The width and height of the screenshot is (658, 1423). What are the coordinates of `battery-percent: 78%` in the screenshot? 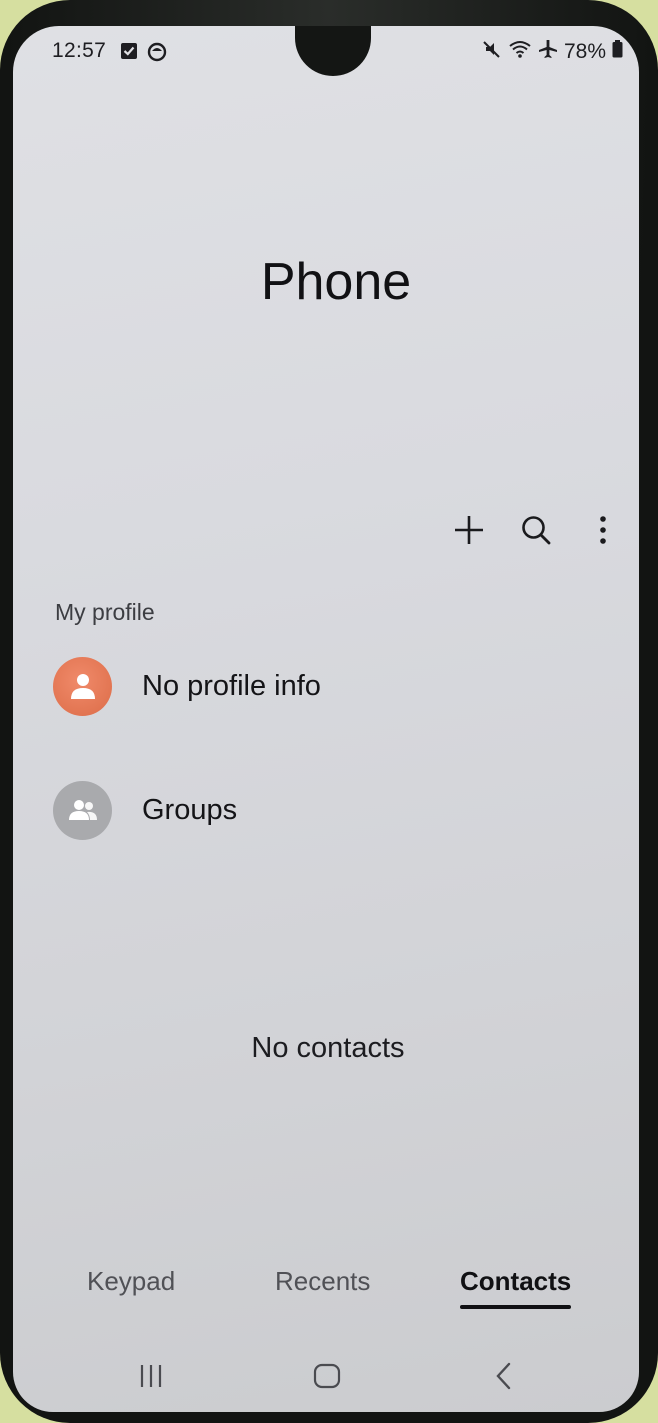 It's located at (584, 51).